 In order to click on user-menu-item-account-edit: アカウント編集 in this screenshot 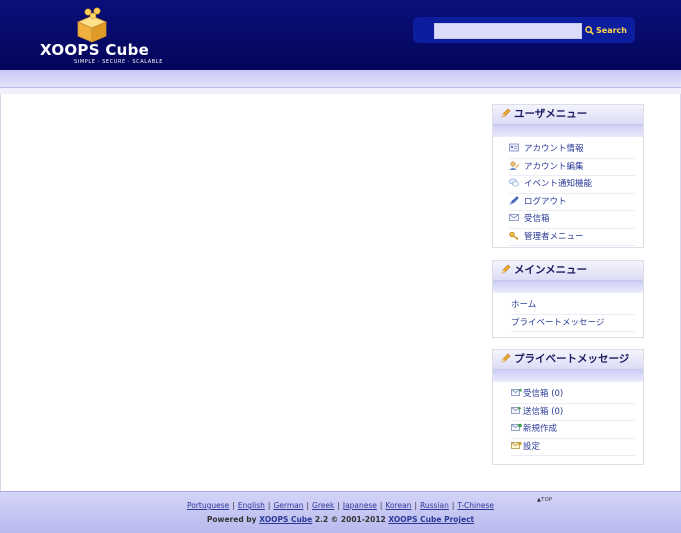, I will do `click(572, 167)`.